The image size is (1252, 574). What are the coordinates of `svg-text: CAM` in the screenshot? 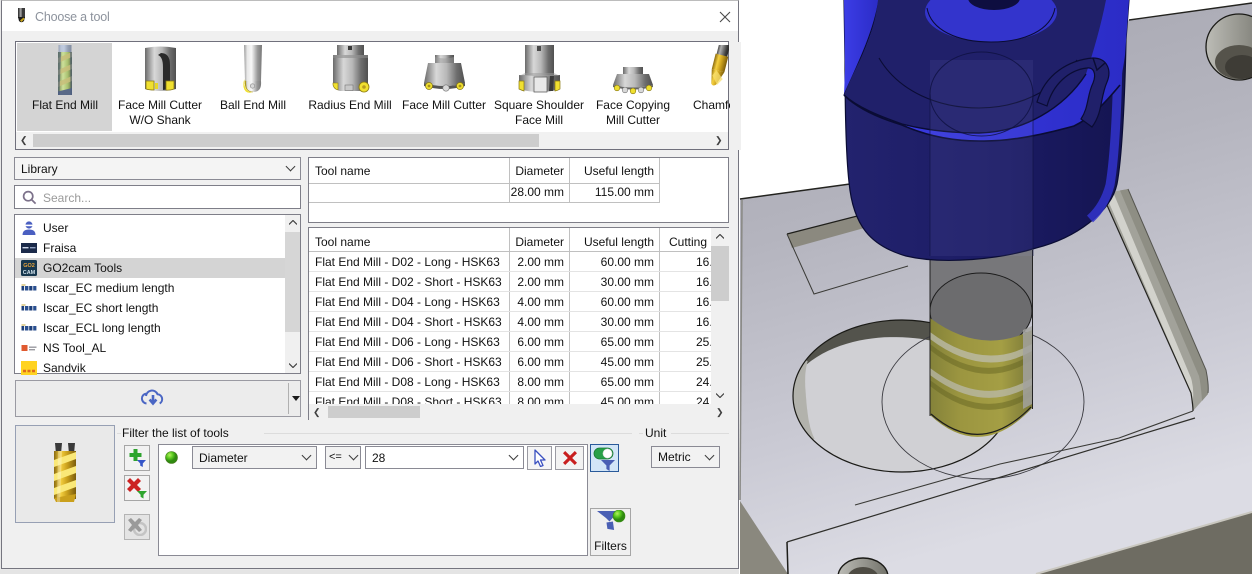 It's located at (29, 273).